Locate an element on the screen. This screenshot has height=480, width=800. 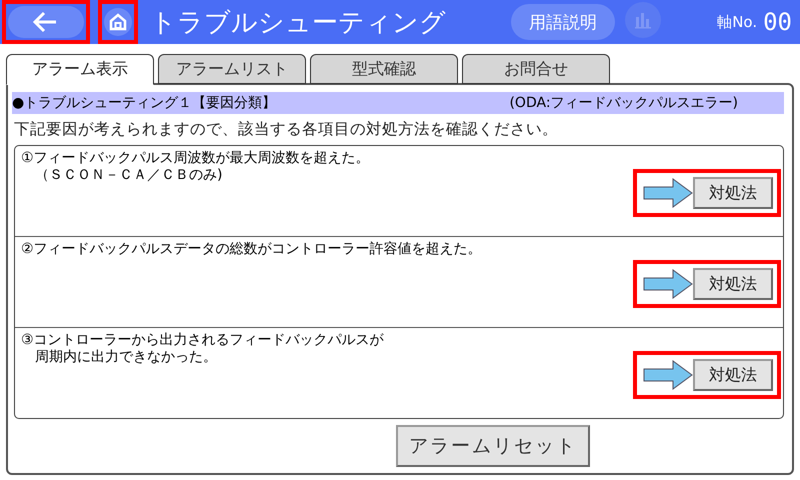
tab: アラームリスト is located at coordinates (232, 69).